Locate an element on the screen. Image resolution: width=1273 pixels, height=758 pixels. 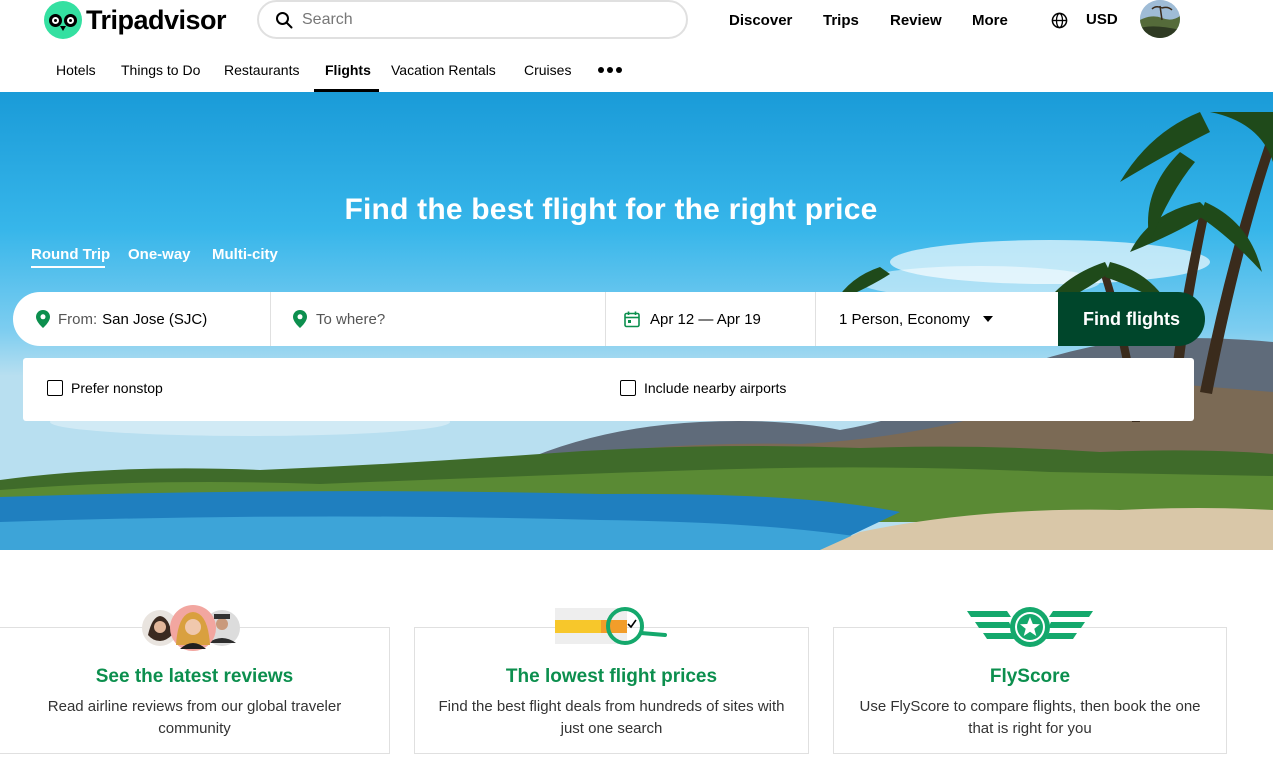
tab-one-way: One-way is located at coordinates (159, 254).